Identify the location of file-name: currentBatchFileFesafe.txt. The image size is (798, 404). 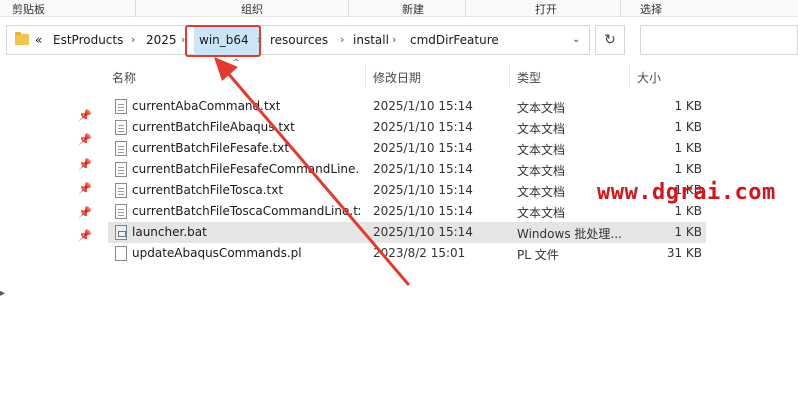
(211, 148).